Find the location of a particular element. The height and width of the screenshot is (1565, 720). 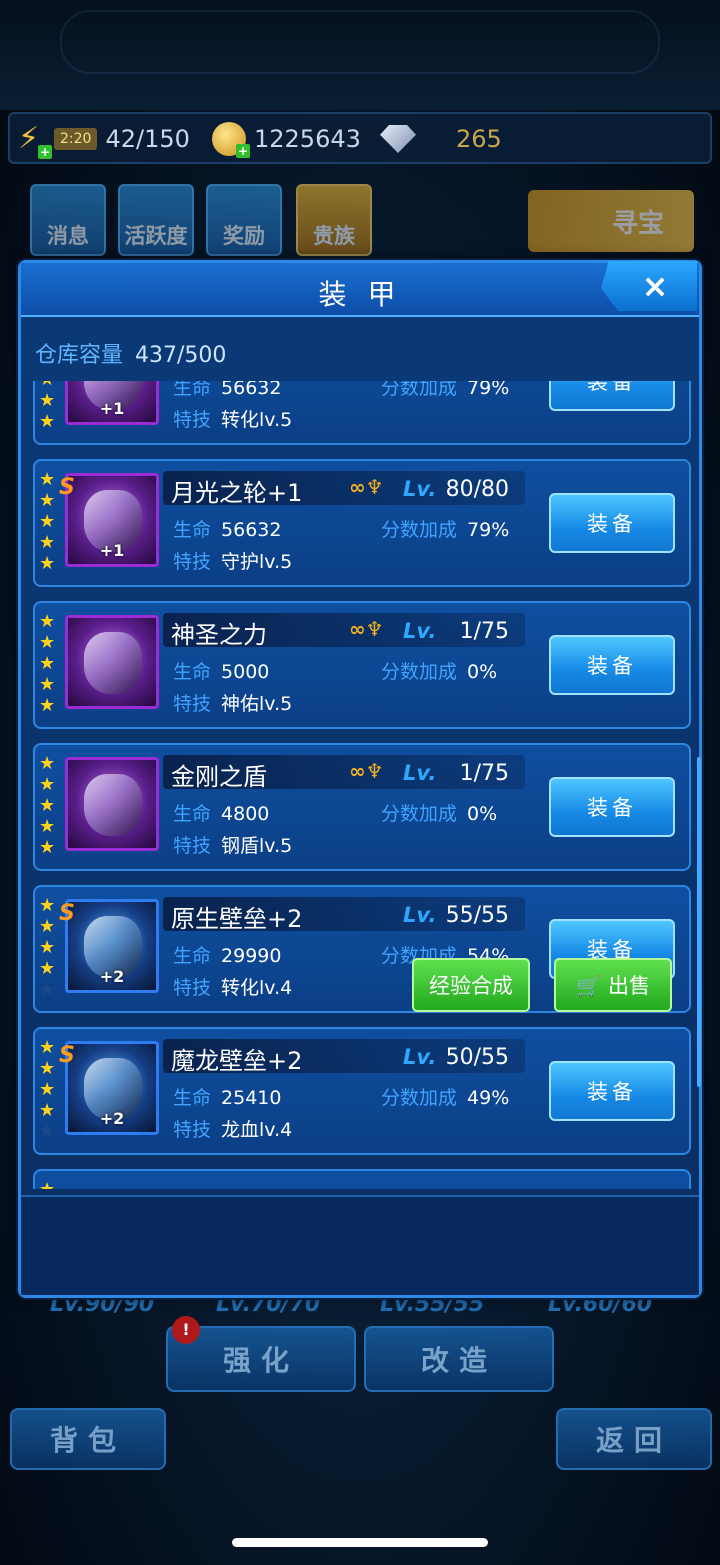

treasure-button: 寻宝 is located at coordinates (611, 221).